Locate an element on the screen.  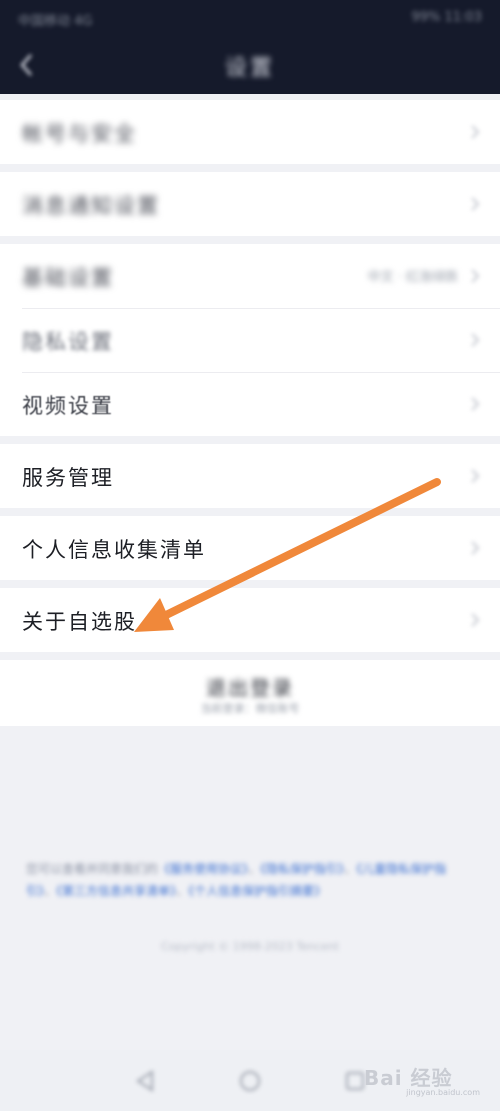
settings-group-about: 关于自选股 is located at coordinates (250, 620).